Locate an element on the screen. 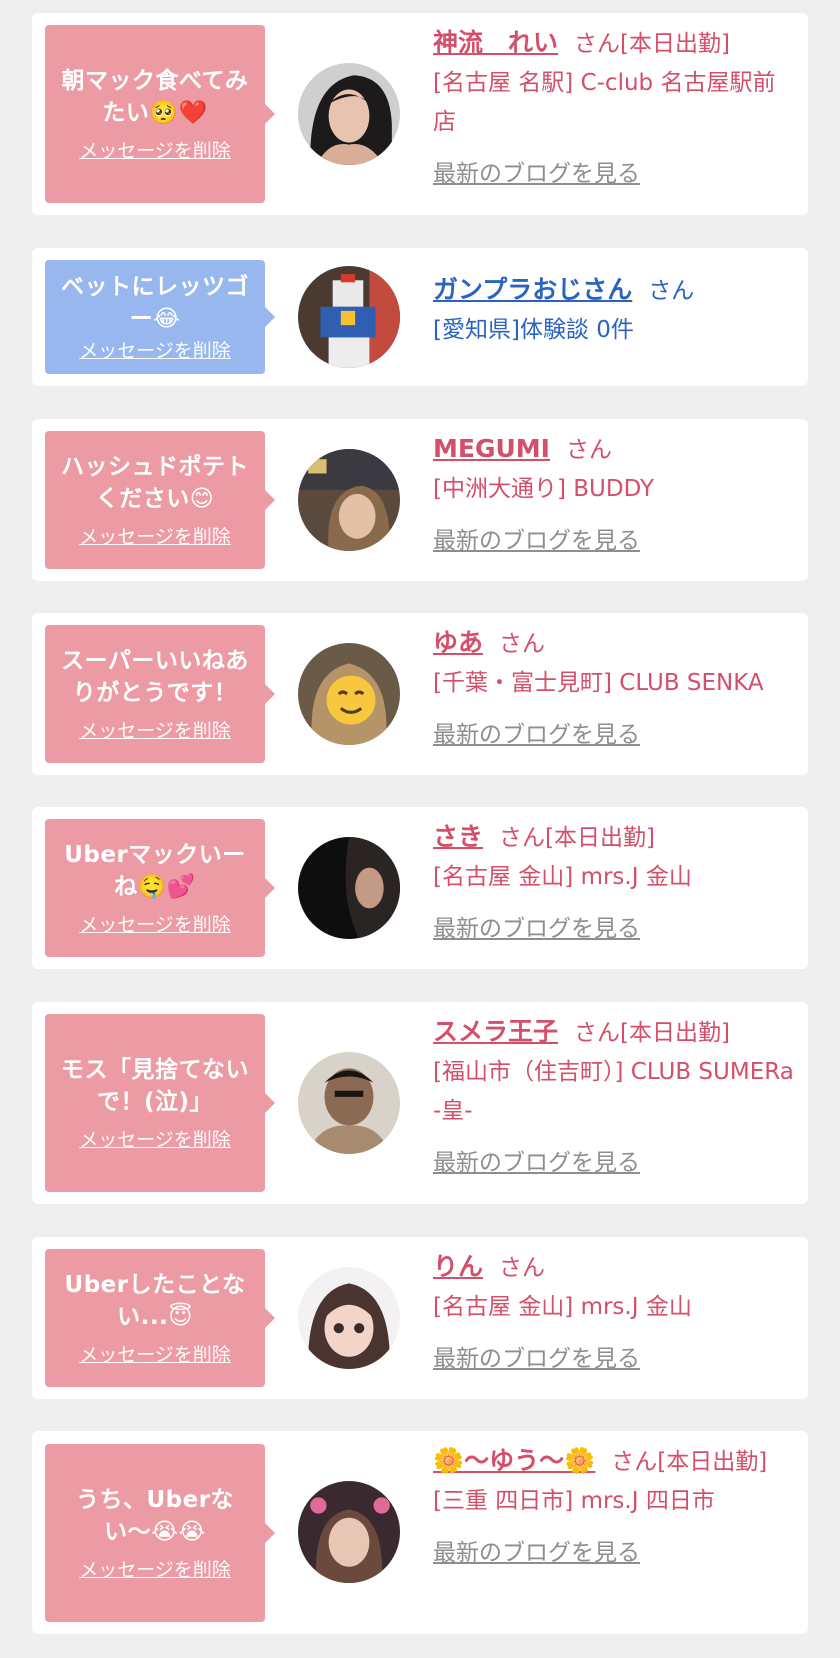  message-bubble: うち、Uberない〜😭😭 メッセージを削除 is located at coordinates (160, 1533).